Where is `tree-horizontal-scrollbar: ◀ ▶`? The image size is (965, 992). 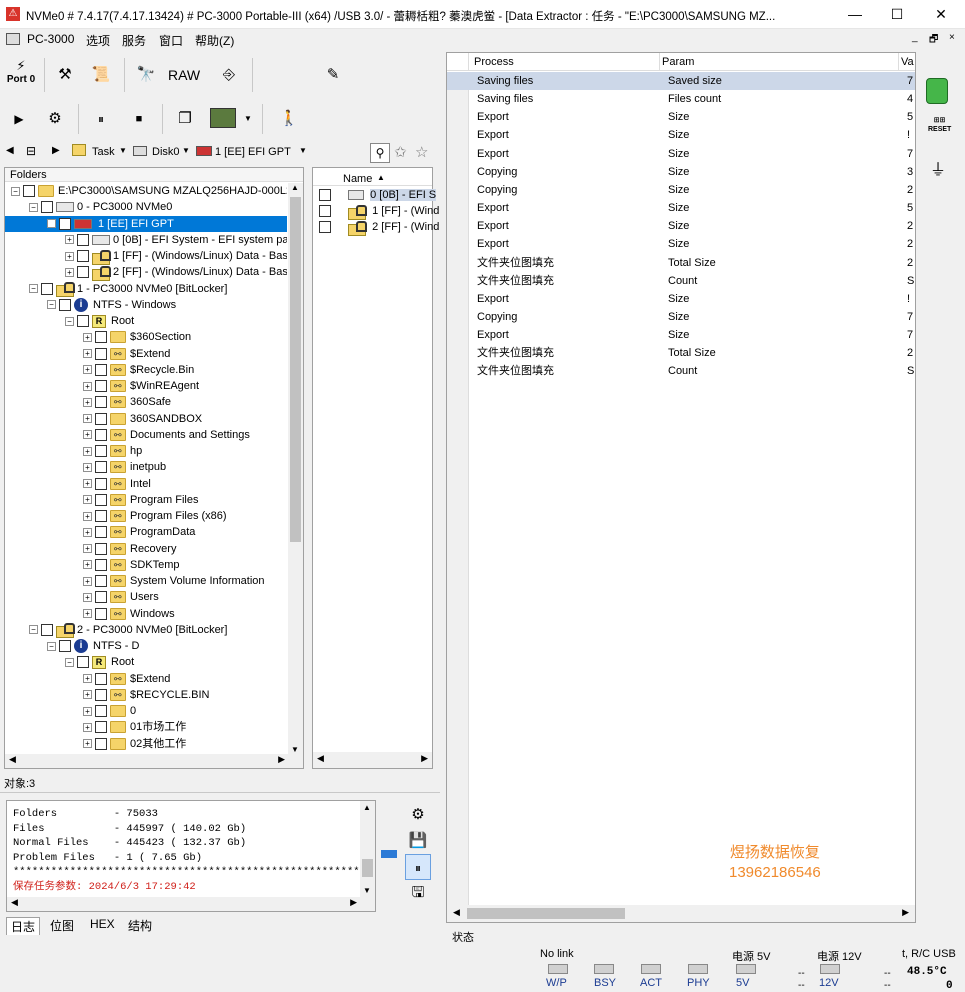
tree-horizontal-scrollbar: ◀ ▶ is located at coordinates (154, 761).